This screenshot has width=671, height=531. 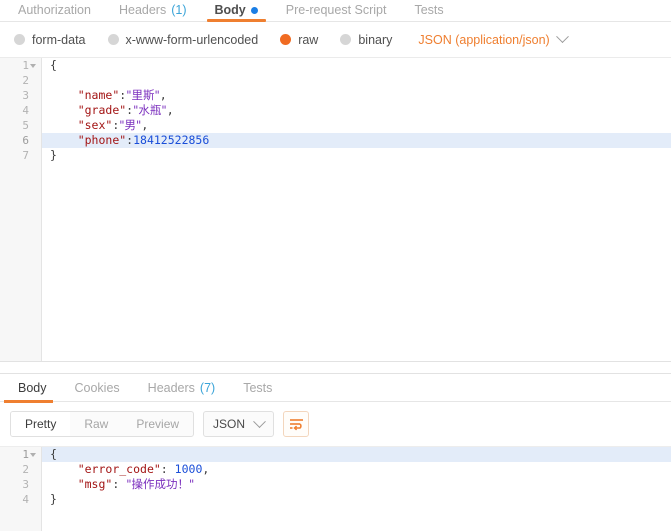 What do you see at coordinates (207, 387) in the screenshot?
I see `response-tab-headers-count: (7)` at bounding box center [207, 387].